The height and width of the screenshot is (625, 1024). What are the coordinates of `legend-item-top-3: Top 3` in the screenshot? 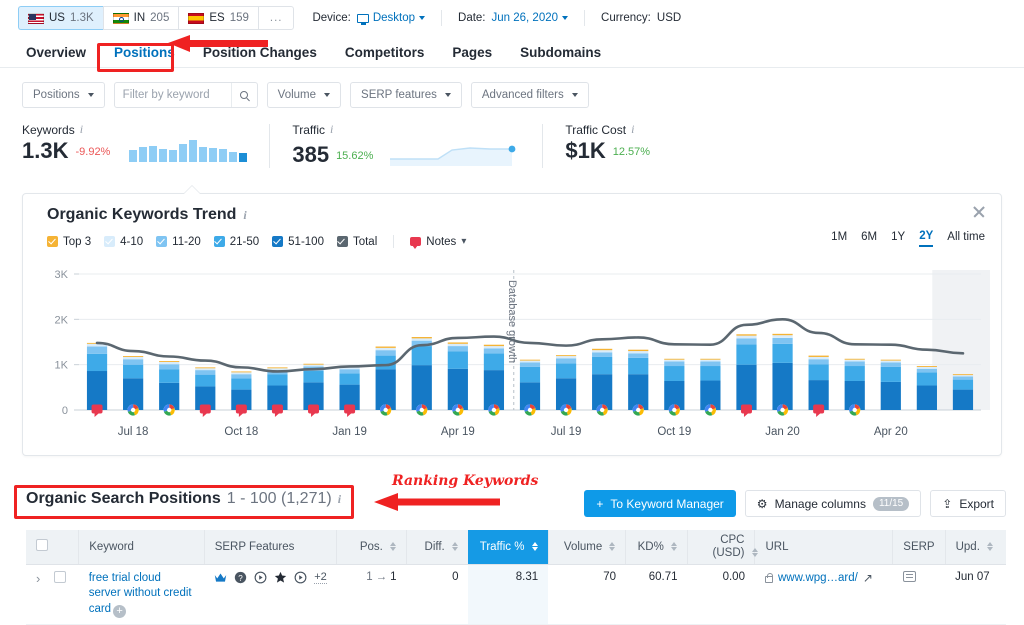 It's located at (69, 242).